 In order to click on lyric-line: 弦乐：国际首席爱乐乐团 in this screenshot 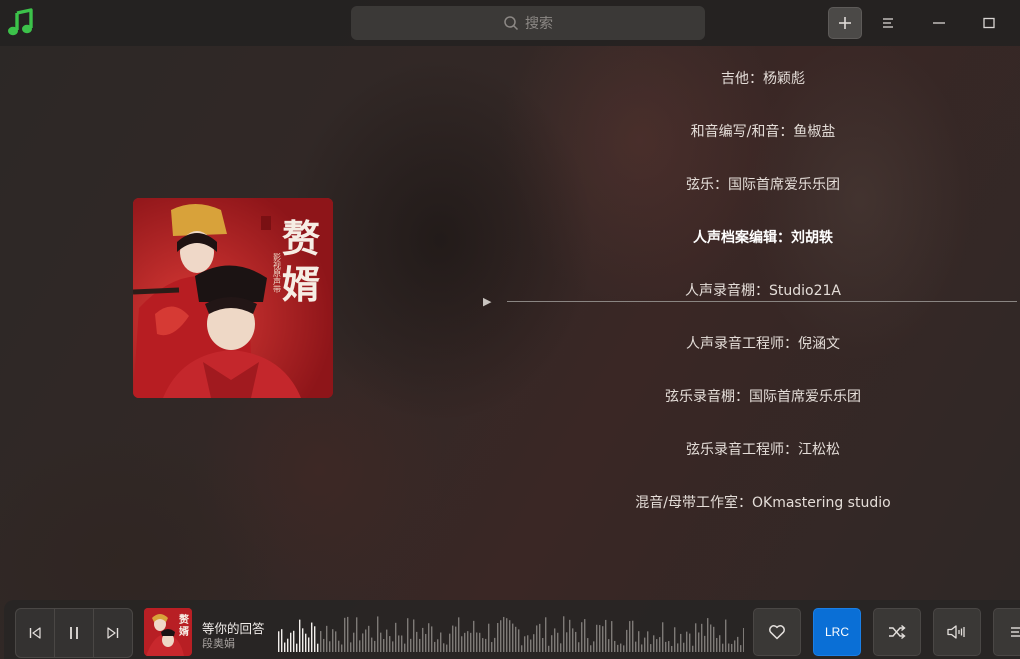, I will do `click(750, 184)`.